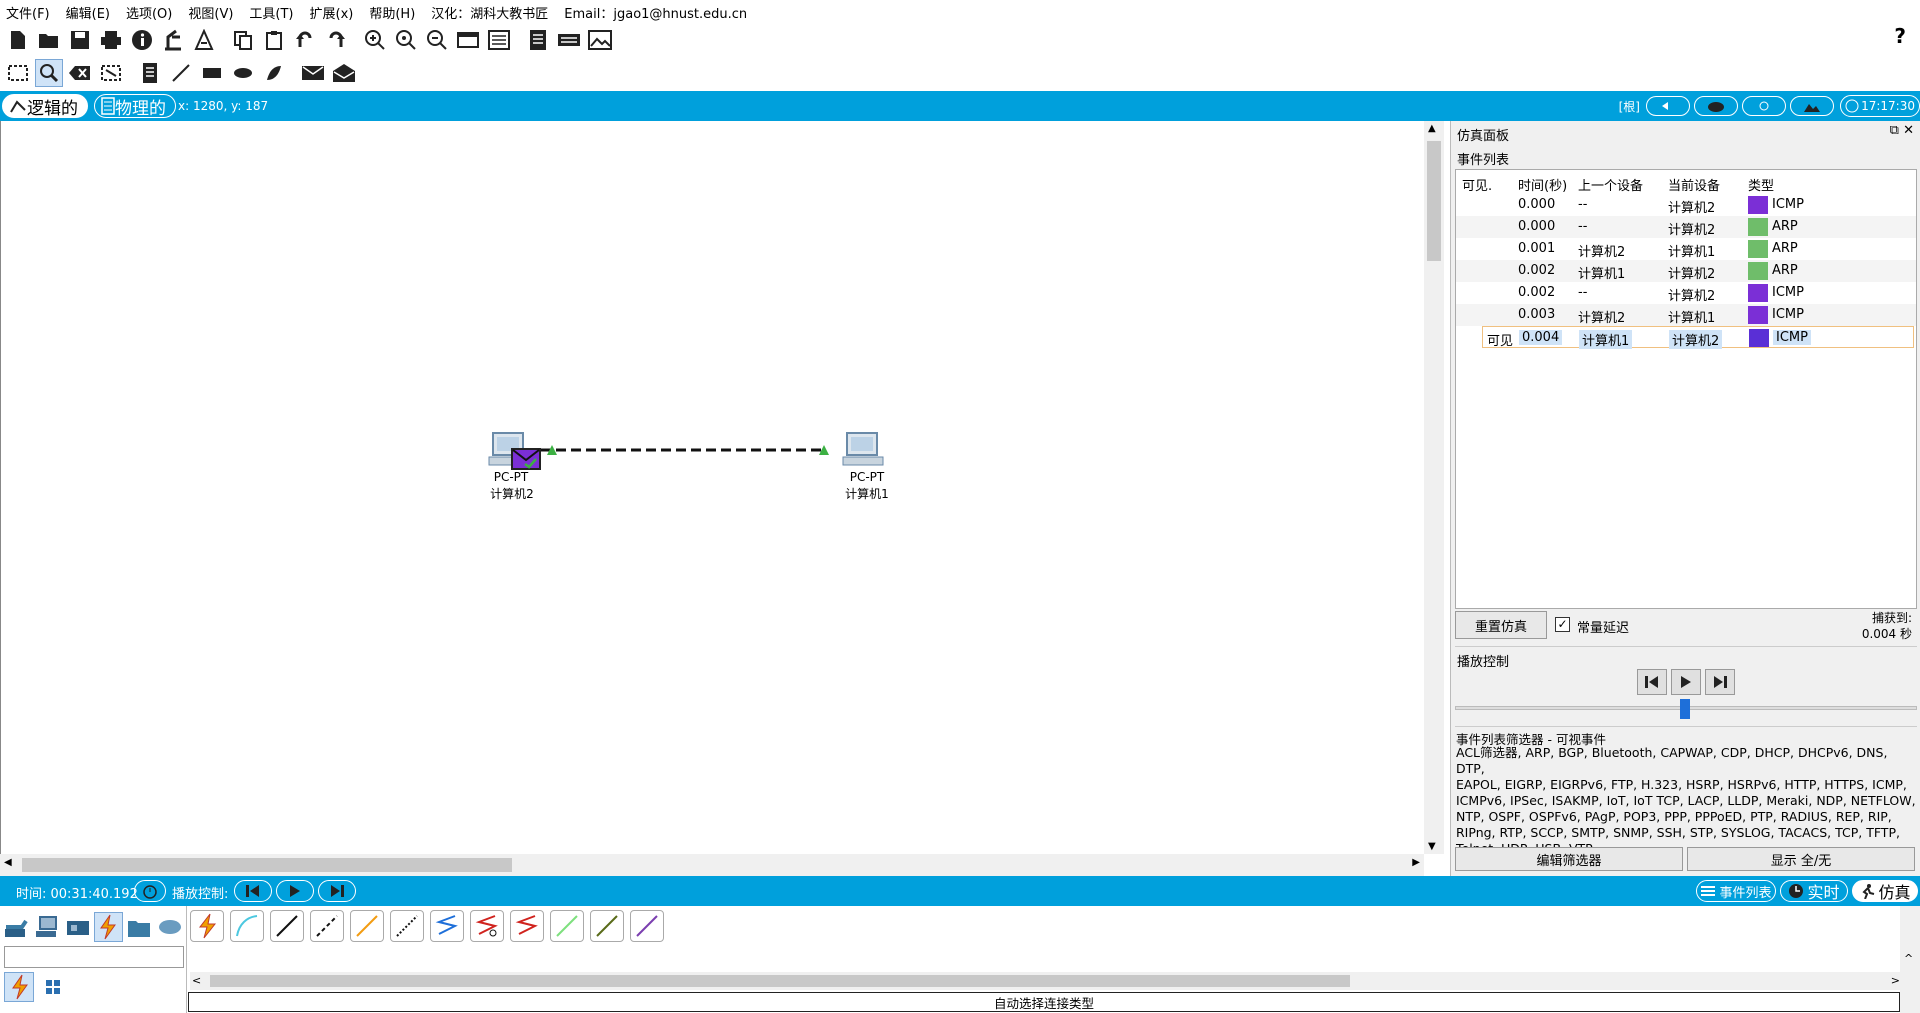 The width and height of the screenshot is (1920, 1013). I want to click on table-row: 可见 0.004 计算机1 计算机2 ICMP, so click(1698, 337).